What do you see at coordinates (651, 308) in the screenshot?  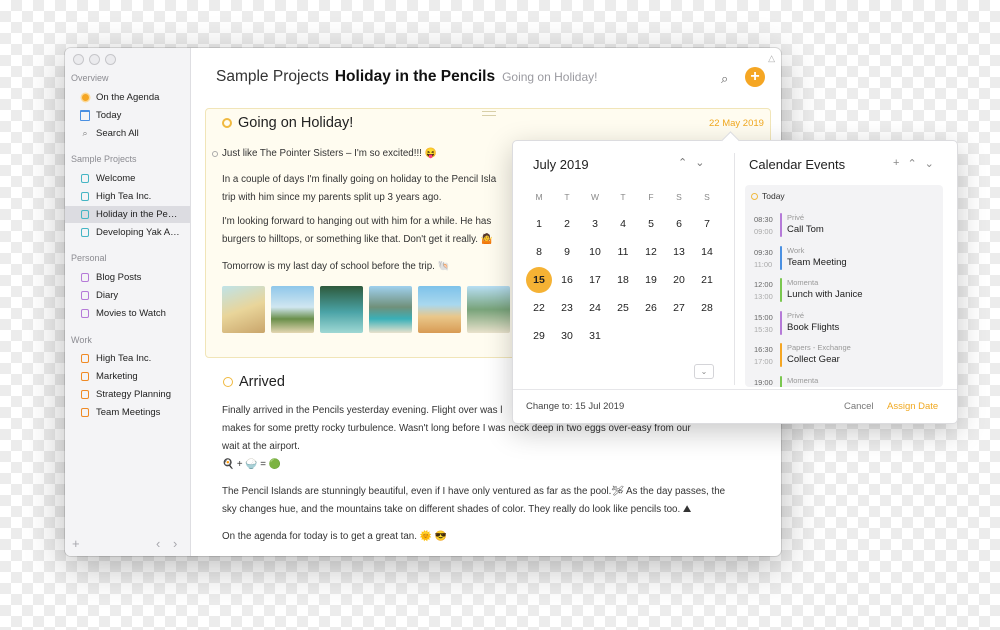 I see `calendar-day: 26` at bounding box center [651, 308].